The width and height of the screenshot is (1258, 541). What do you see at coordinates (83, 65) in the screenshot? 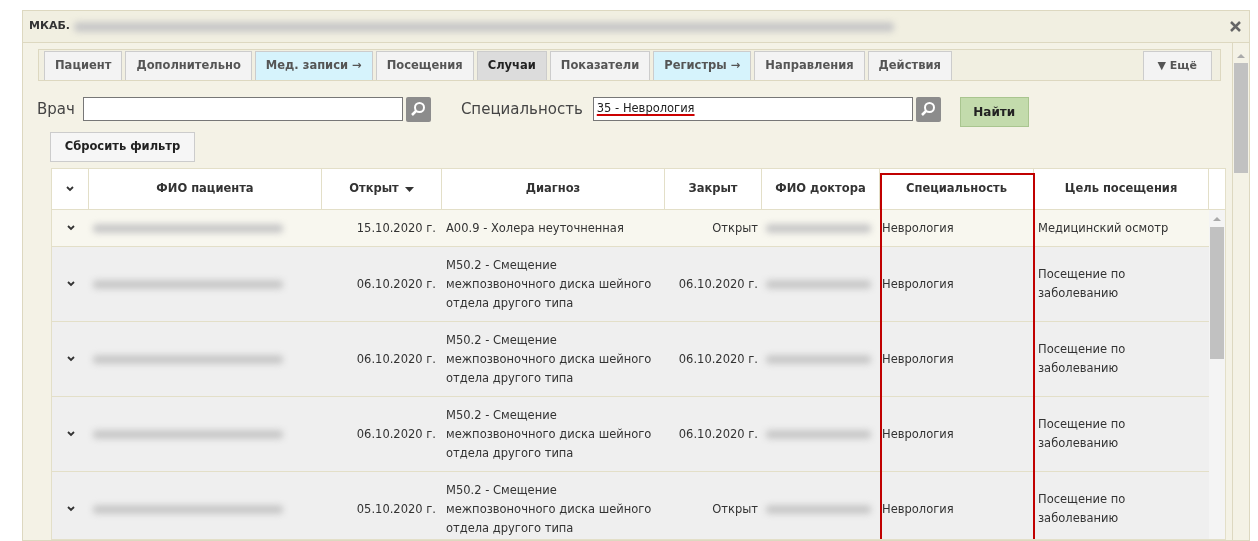
I see `tab: Пациент` at bounding box center [83, 65].